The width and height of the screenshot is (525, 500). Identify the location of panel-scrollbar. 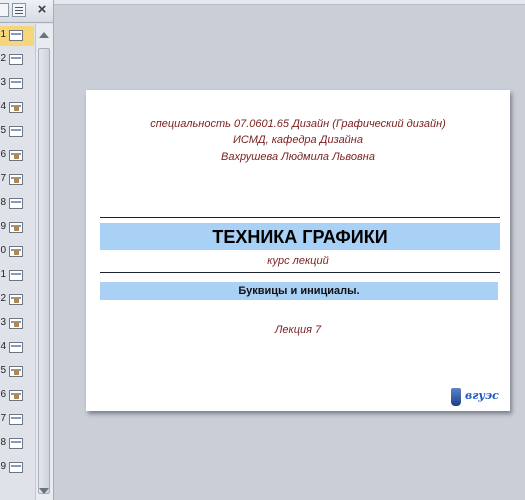
(44, 262).